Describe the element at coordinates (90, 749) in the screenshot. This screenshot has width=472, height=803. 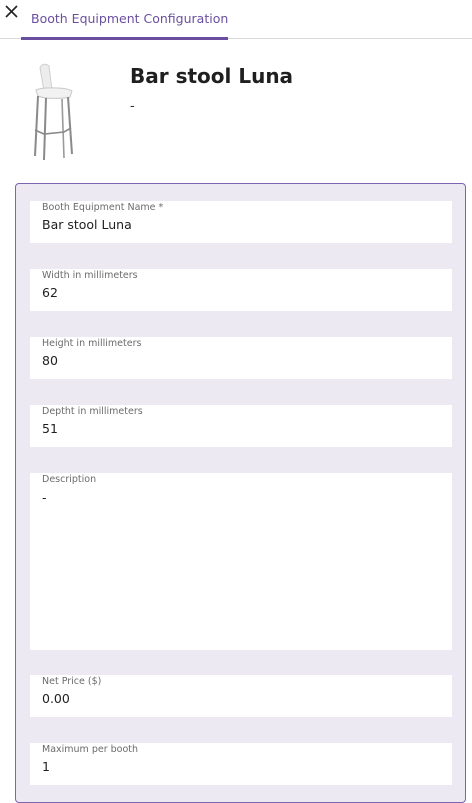
I see `field-label: Maximum per booth` at that location.